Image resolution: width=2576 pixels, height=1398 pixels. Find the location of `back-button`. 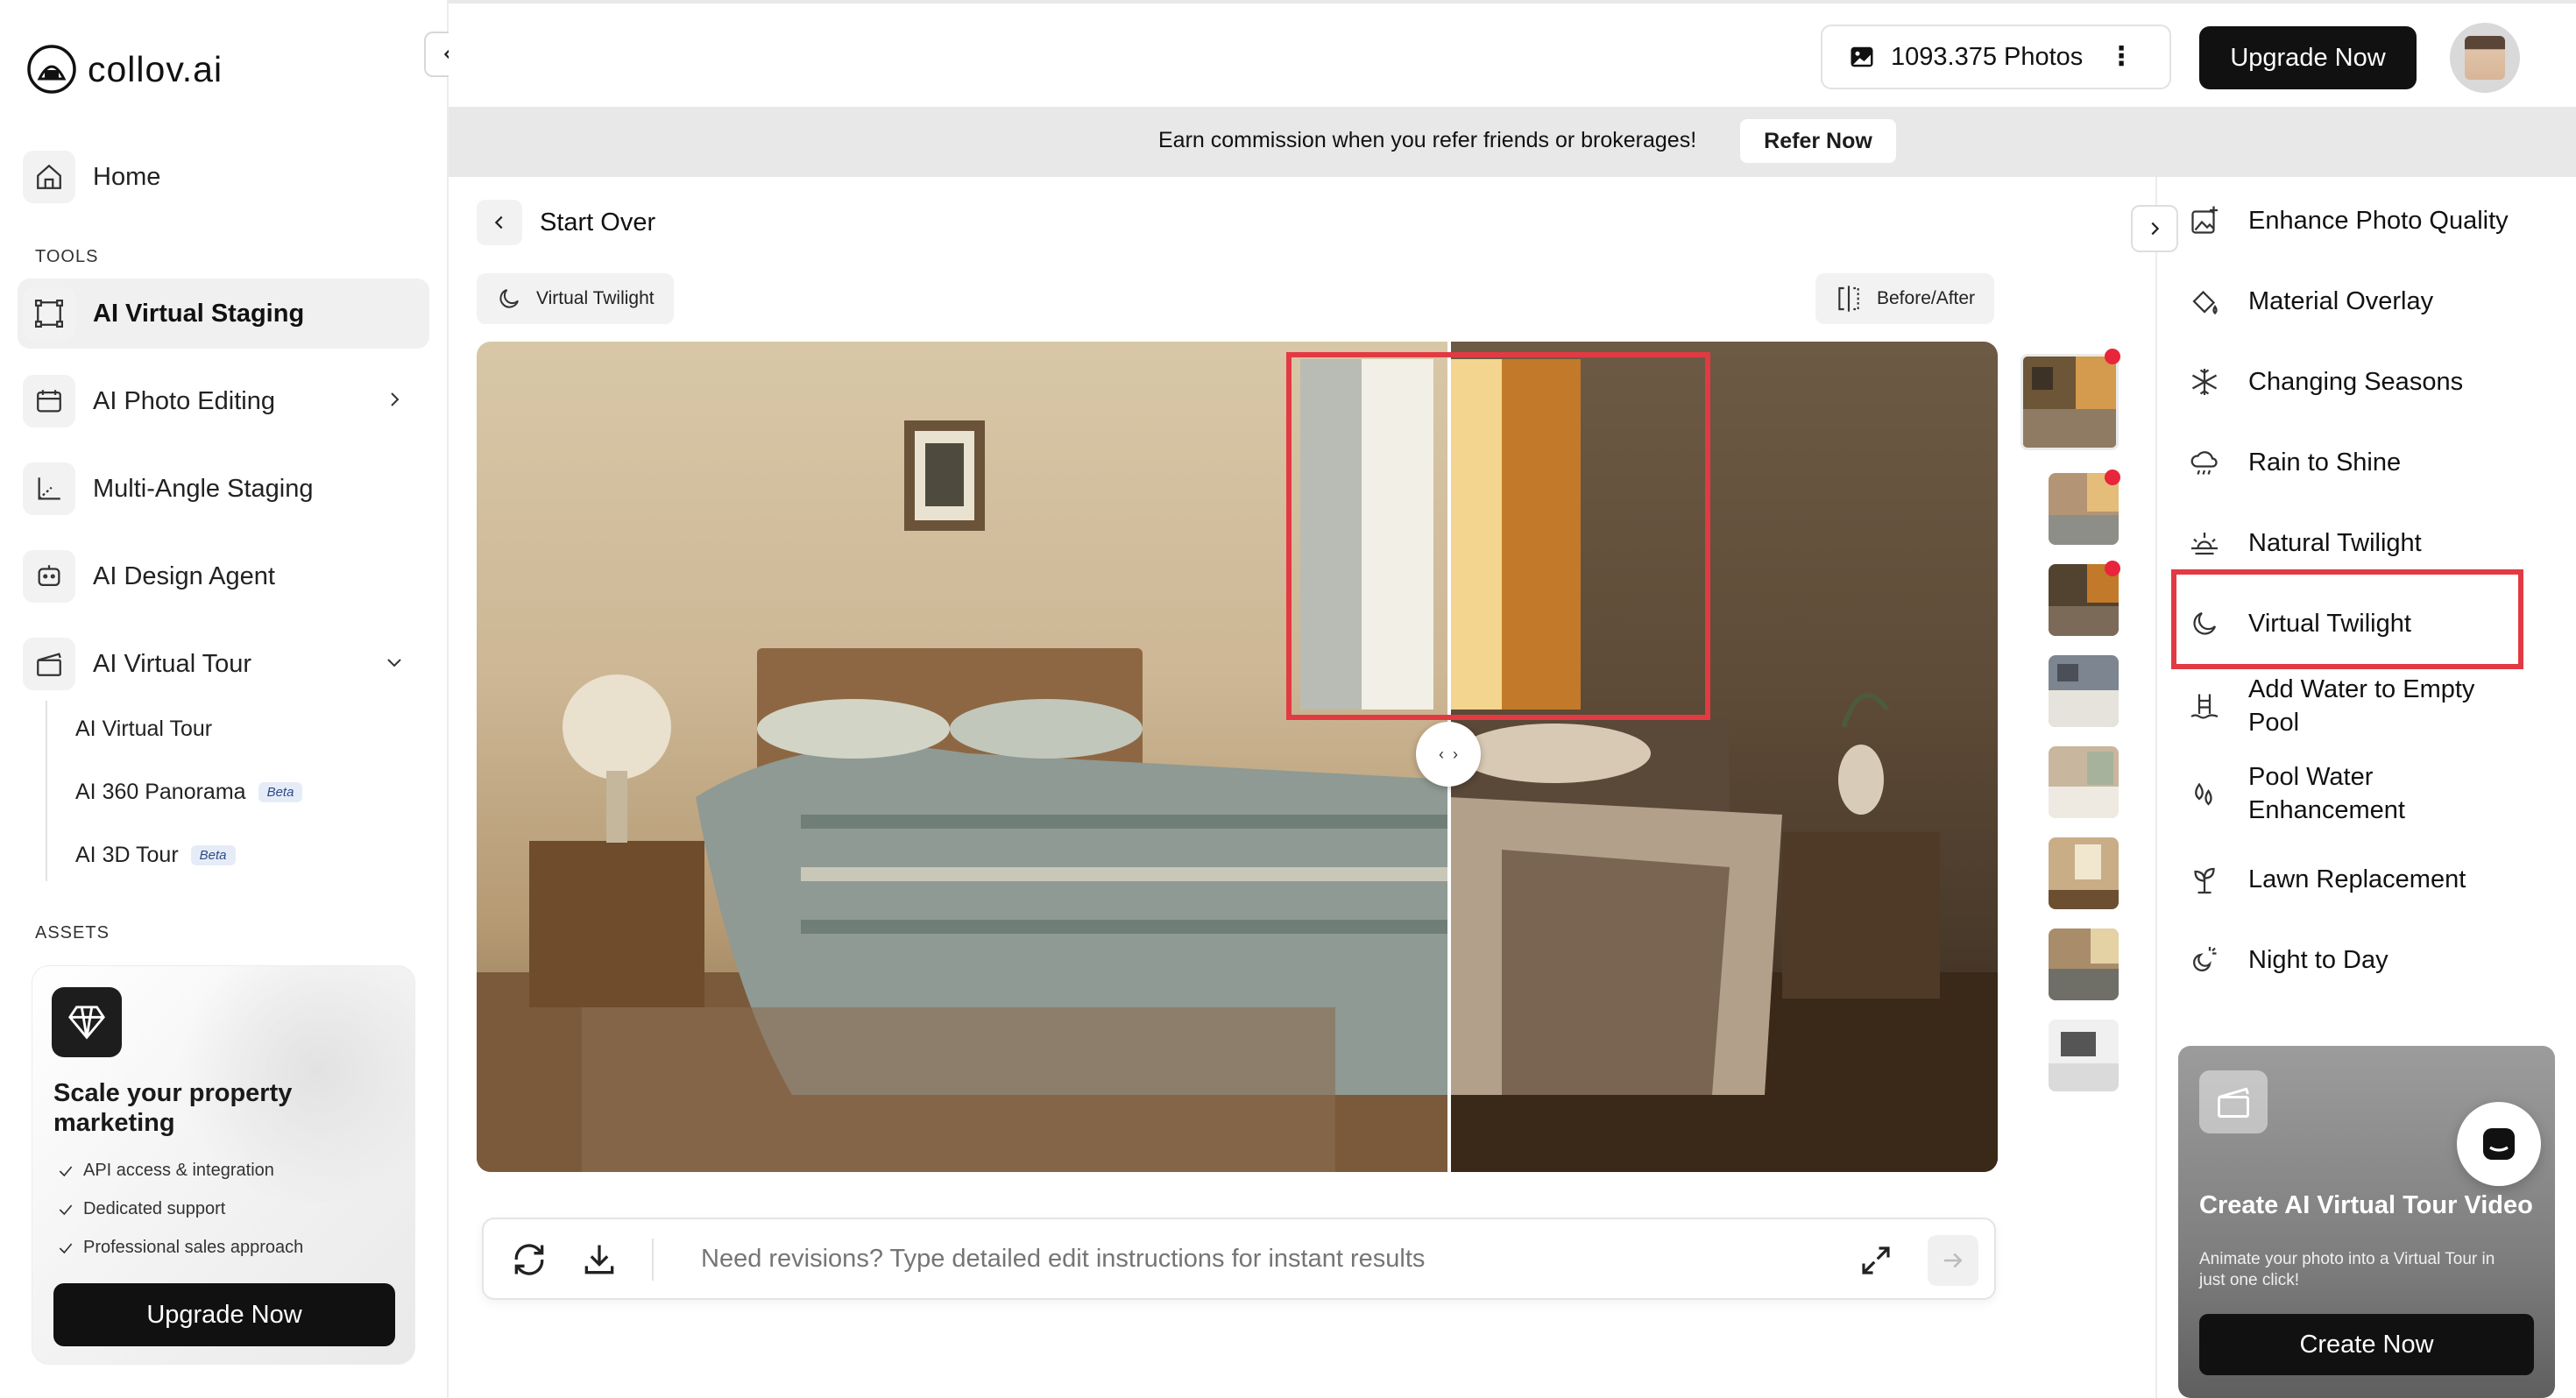

back-button is located at coordinates (499, 222).